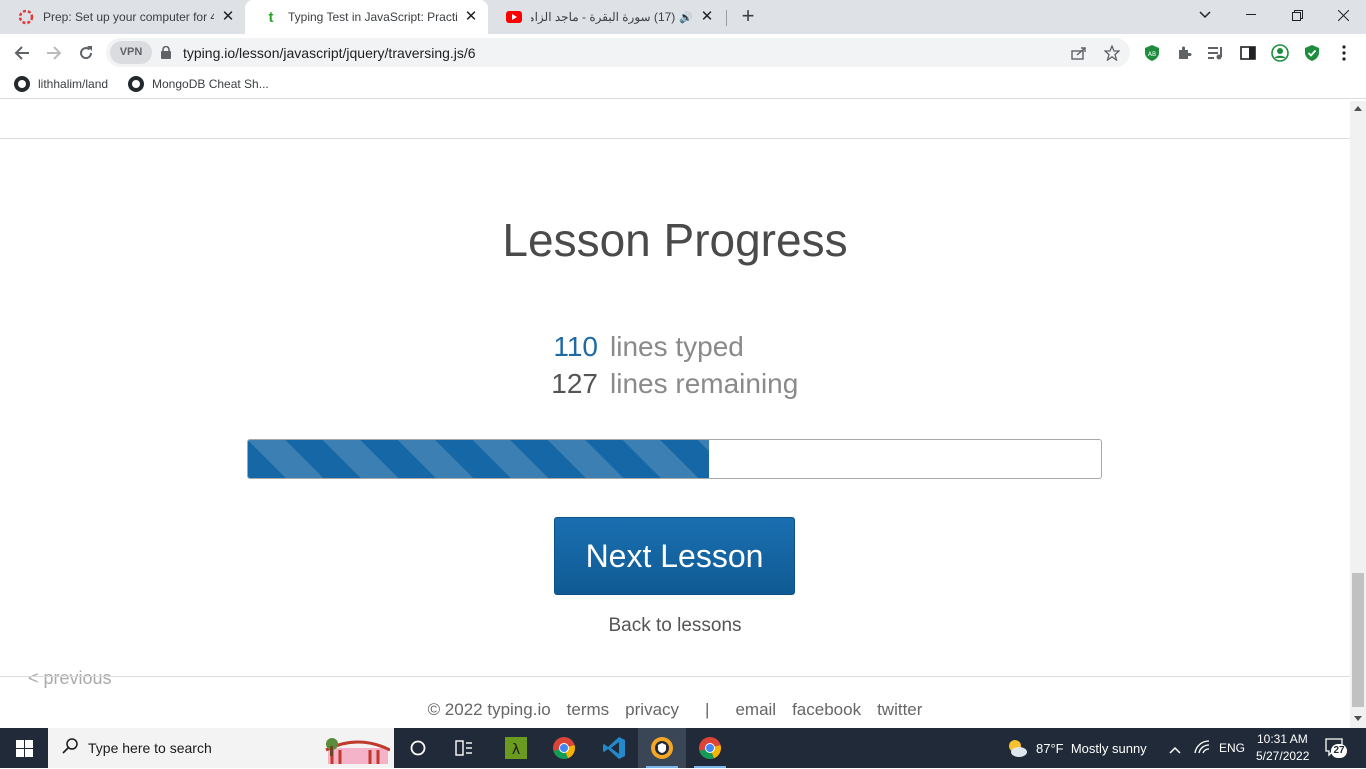 The height and width of the screenshot is (769, 1366). I want to click on bookmark-star-icon, so click(1112, 53).